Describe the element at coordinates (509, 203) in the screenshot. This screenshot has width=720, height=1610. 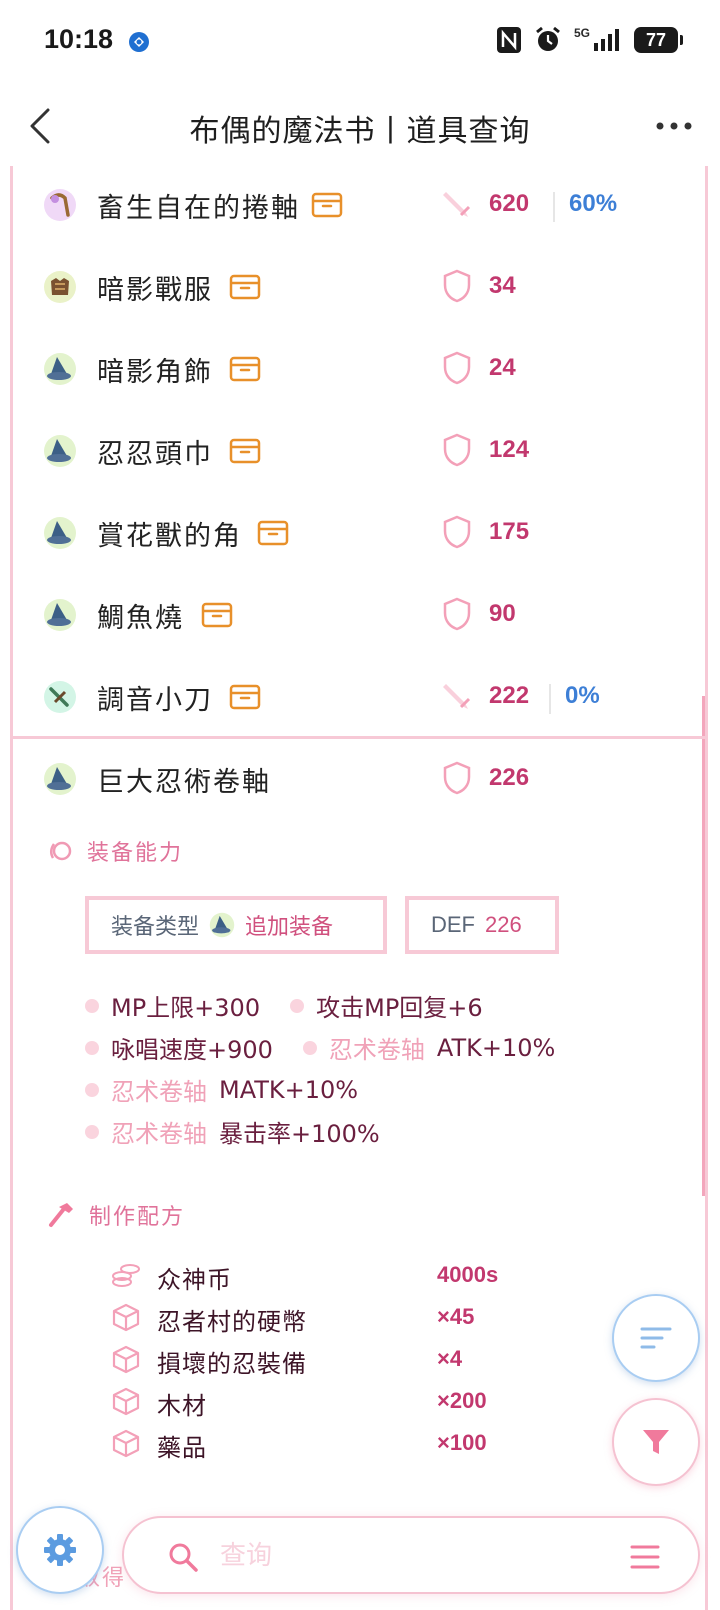
I see `attack-value: 620` at that location.